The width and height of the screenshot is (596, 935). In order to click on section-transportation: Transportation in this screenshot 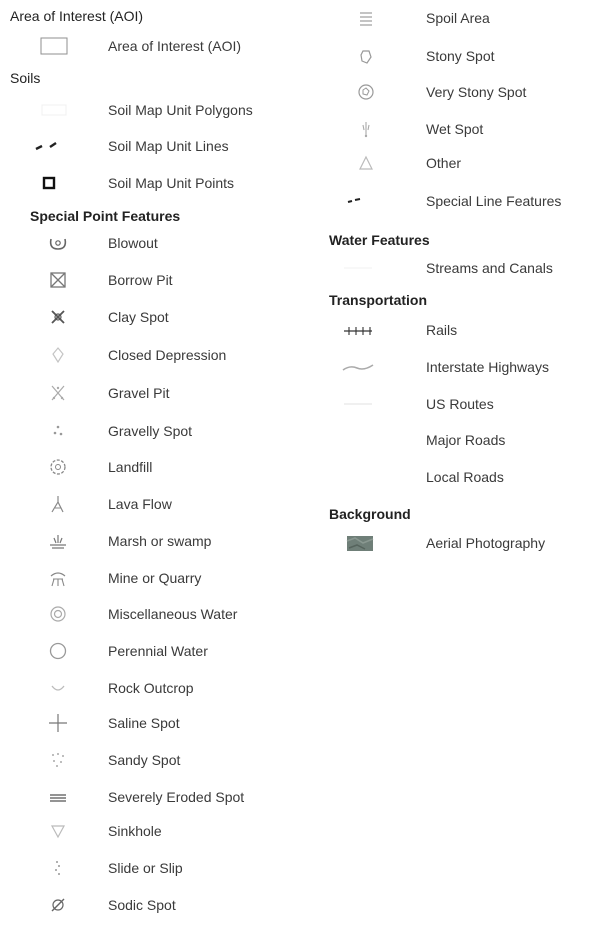, I will do `click(378, 300)`.